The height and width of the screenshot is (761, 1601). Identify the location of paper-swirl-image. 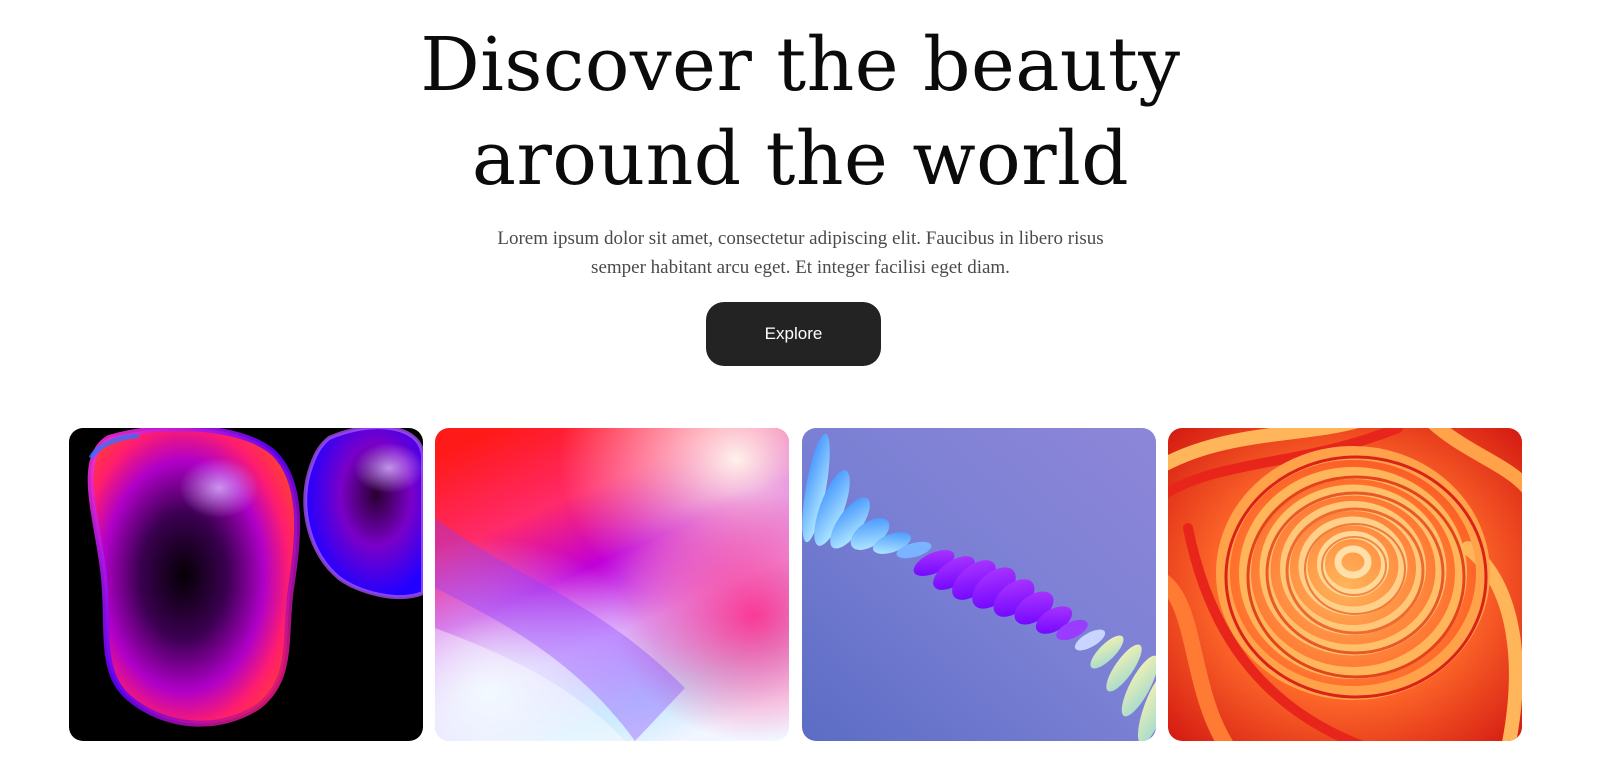
(1345, 584).